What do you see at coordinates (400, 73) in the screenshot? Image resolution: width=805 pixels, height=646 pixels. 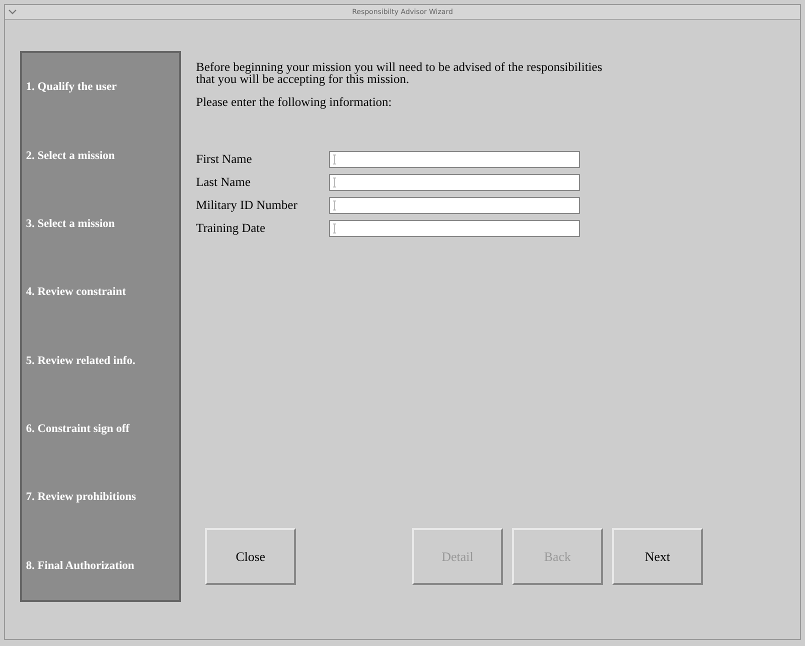 I see `intro-text: Before beginning your mission you will need to be advised of the responsibilities that you will be accepting for this mission.` at bounding box center [400, 73].